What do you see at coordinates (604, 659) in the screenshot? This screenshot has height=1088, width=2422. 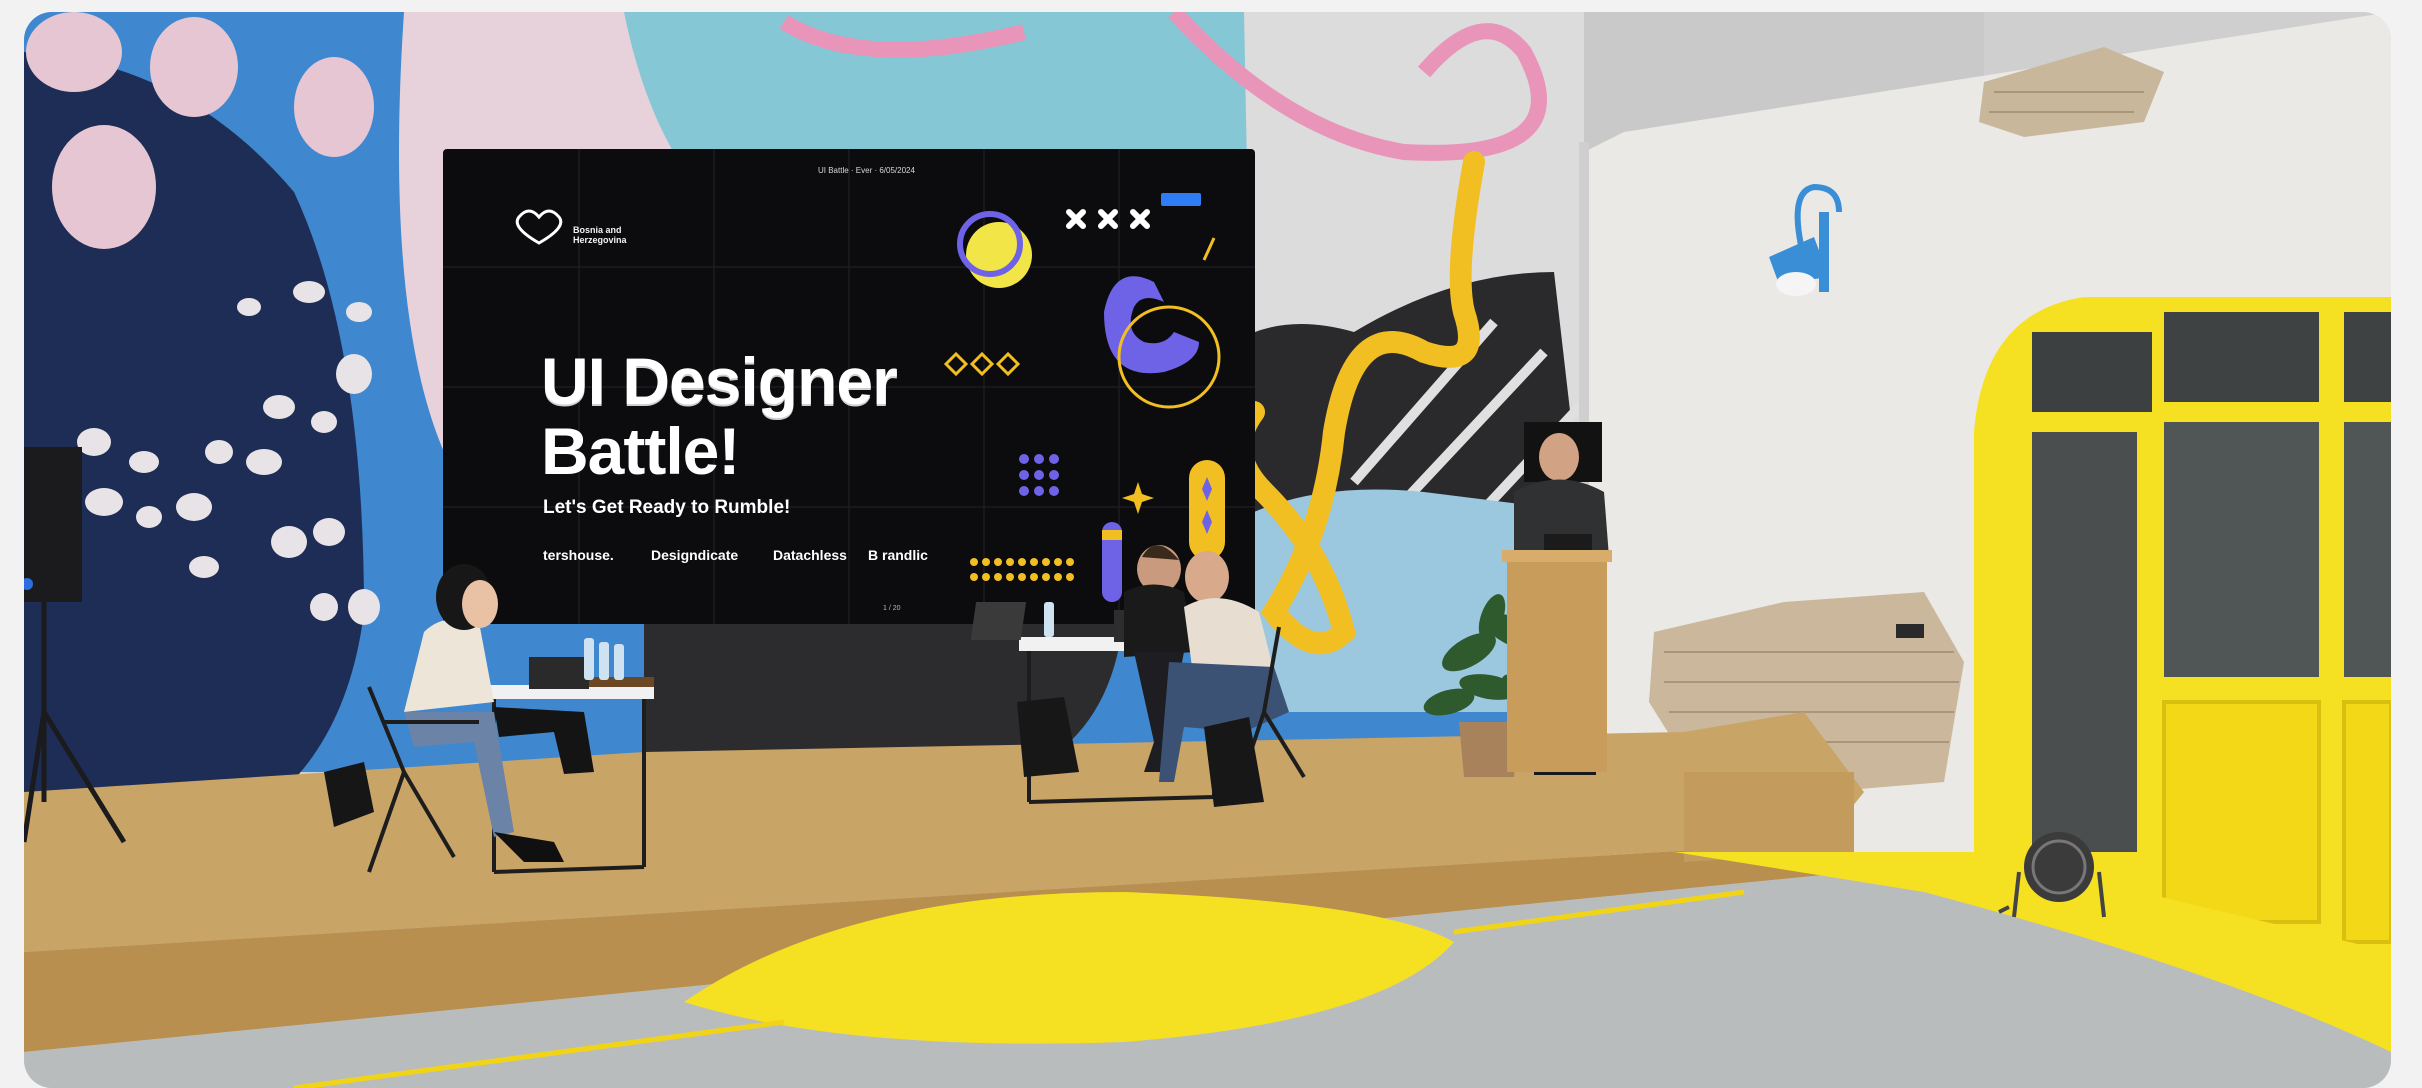 I see `water-bottles-left` at bounding box center [604, 659].